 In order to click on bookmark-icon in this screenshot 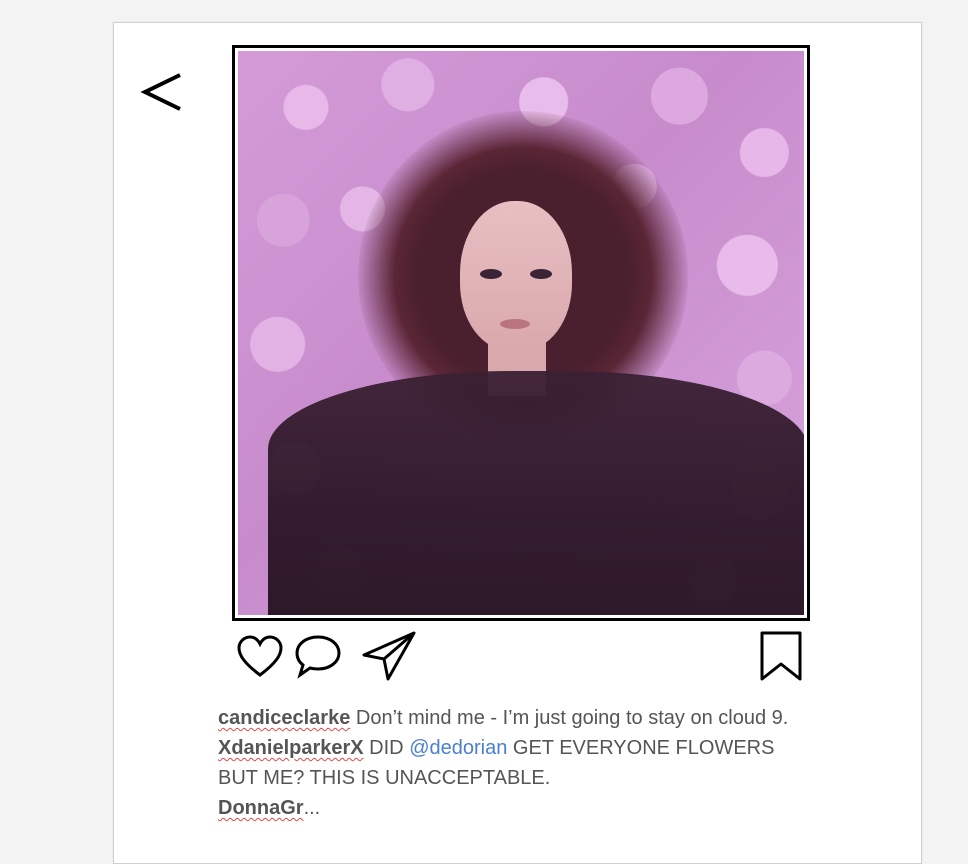, I will do `click(781, 656)`.